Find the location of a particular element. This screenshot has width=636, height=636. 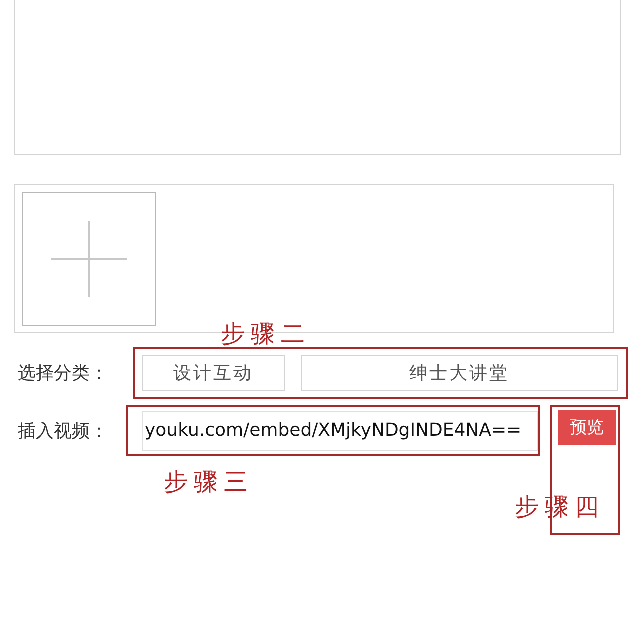

add-image-button is located at coordinates (89, 259).